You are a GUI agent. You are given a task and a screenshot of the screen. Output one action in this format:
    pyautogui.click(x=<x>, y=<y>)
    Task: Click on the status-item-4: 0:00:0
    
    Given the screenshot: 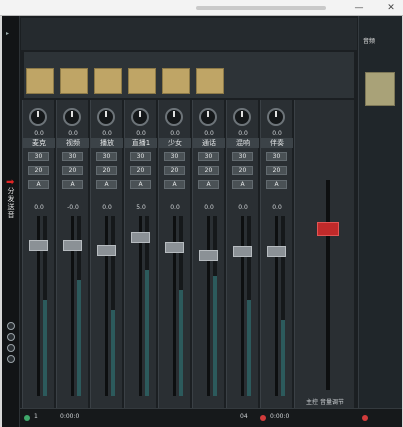 What is the action you would take?
    pyautogui.click(x=280, y=416)
    